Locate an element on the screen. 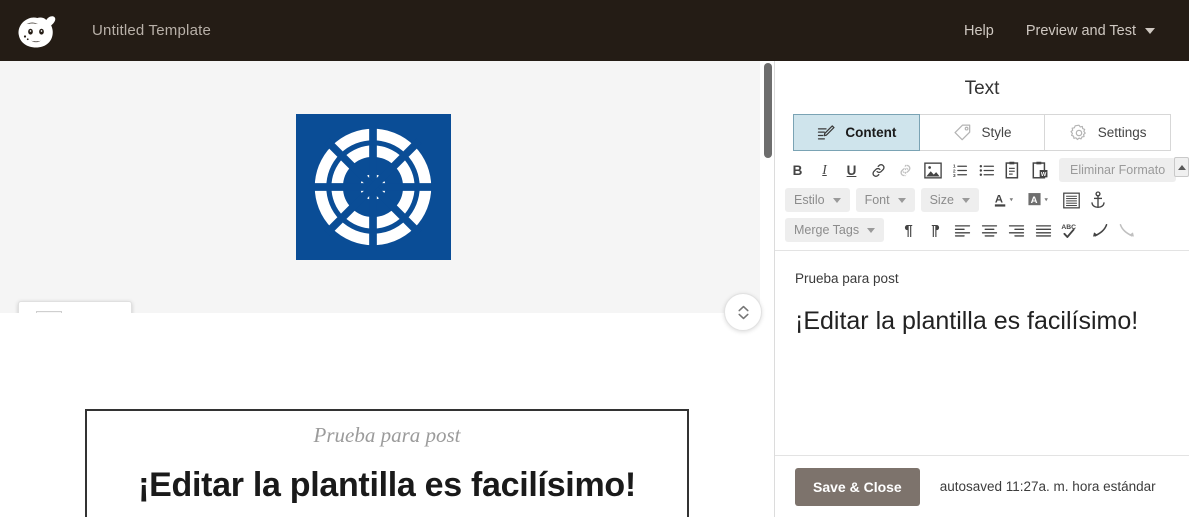  chevron-up-down-icon is located at coordinates (743, 312).